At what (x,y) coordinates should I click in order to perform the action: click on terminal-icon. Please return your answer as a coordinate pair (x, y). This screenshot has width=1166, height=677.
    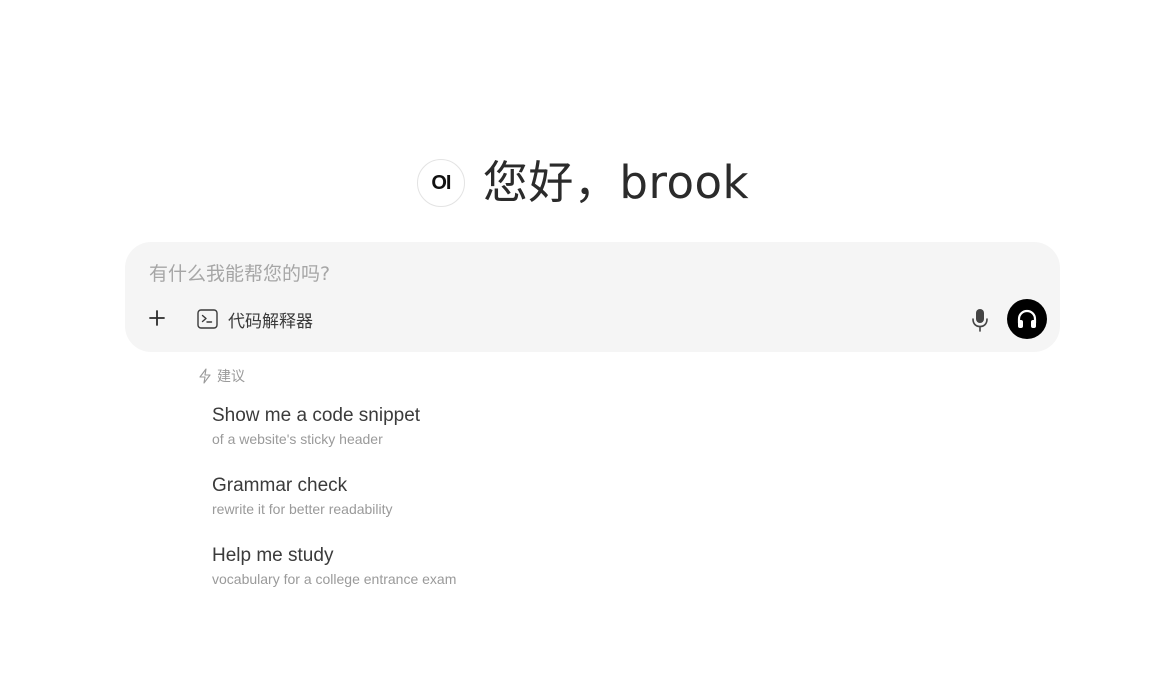
    Looking at the image, I should click on (207, 319).